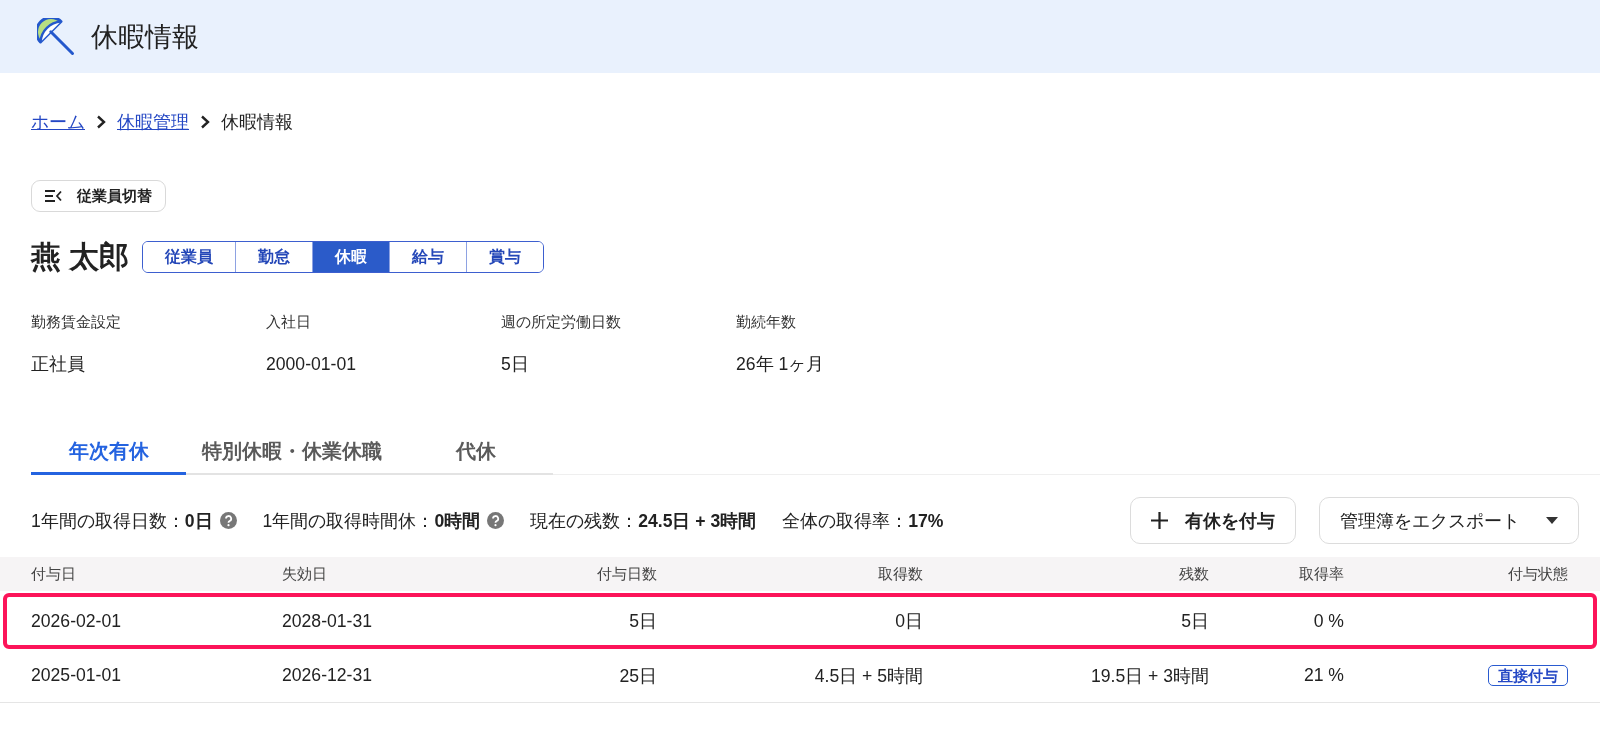 The height and width of the screenshot is (729, 1600). Describe the element at coordinates (292, 453) in the screenshot. I see `tab: 特別休暇・休業休職` at that location.